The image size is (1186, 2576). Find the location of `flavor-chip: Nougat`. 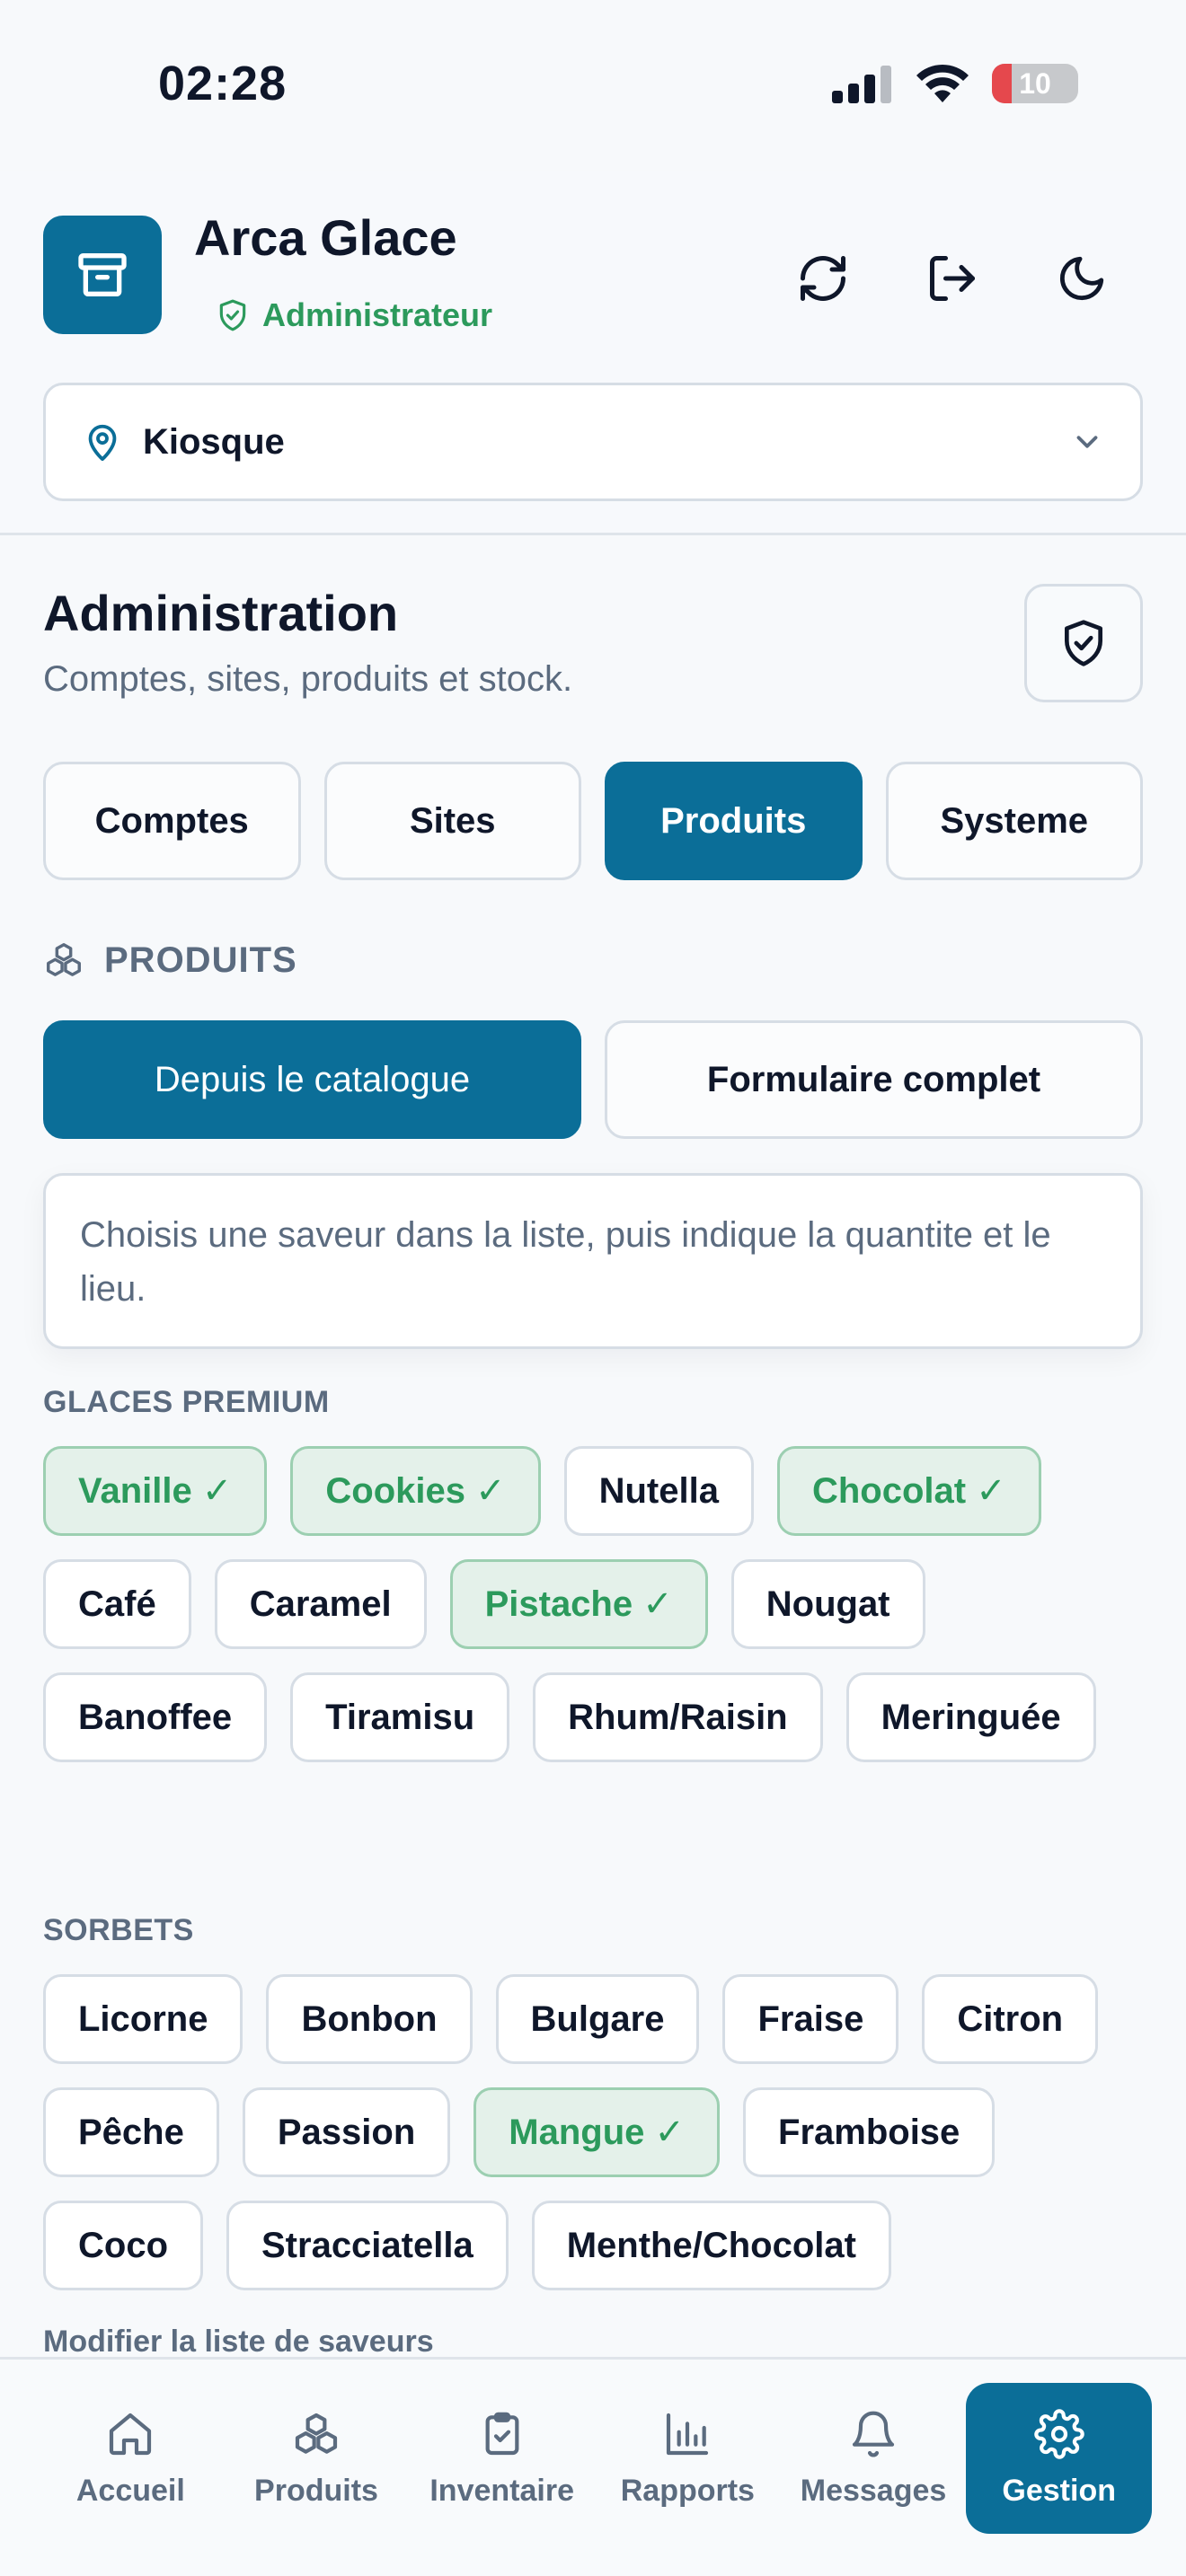

flavor-chip: Nougat is located at coordinates (827, 1604).